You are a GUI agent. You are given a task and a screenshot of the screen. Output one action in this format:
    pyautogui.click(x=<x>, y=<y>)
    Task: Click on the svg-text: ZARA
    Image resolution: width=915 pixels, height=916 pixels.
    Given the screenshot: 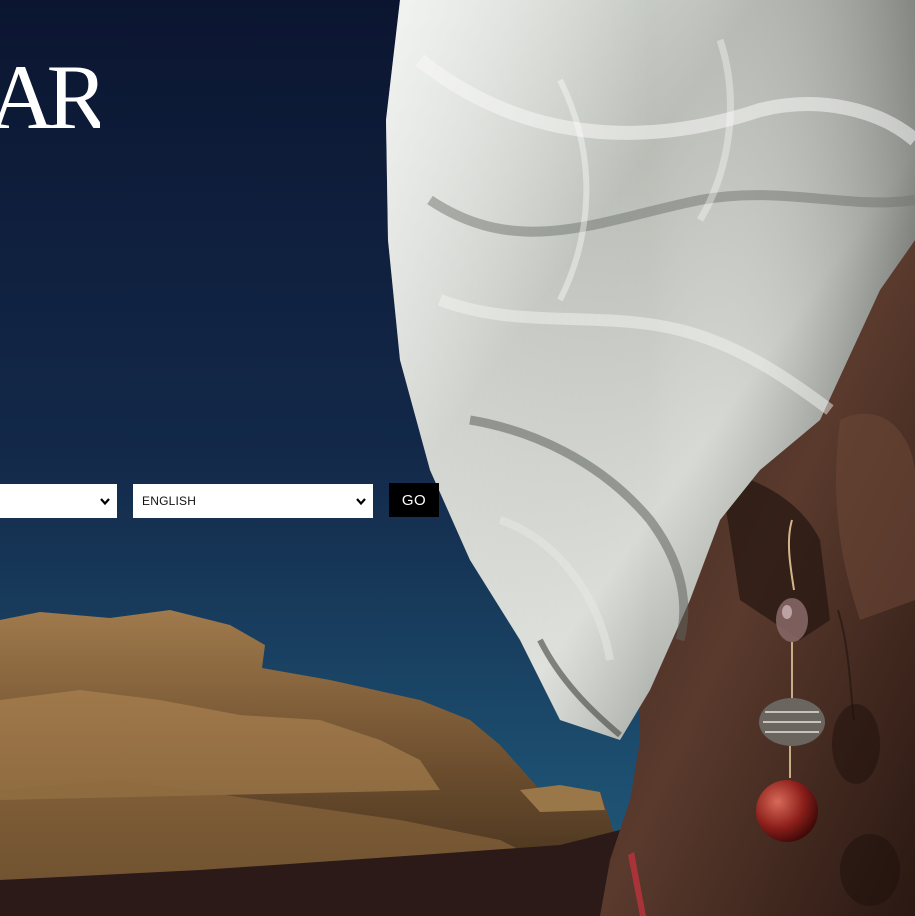 What is the action you would take?
    pyautogui.click(x=50, y=92)
    